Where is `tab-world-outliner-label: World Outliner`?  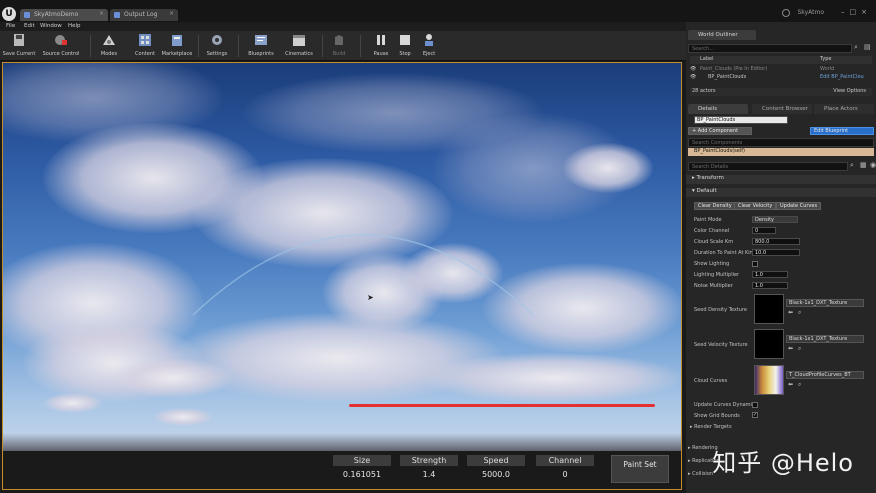
tab-world-outliner-label: World Outliner is located at coordinates (718, 35).